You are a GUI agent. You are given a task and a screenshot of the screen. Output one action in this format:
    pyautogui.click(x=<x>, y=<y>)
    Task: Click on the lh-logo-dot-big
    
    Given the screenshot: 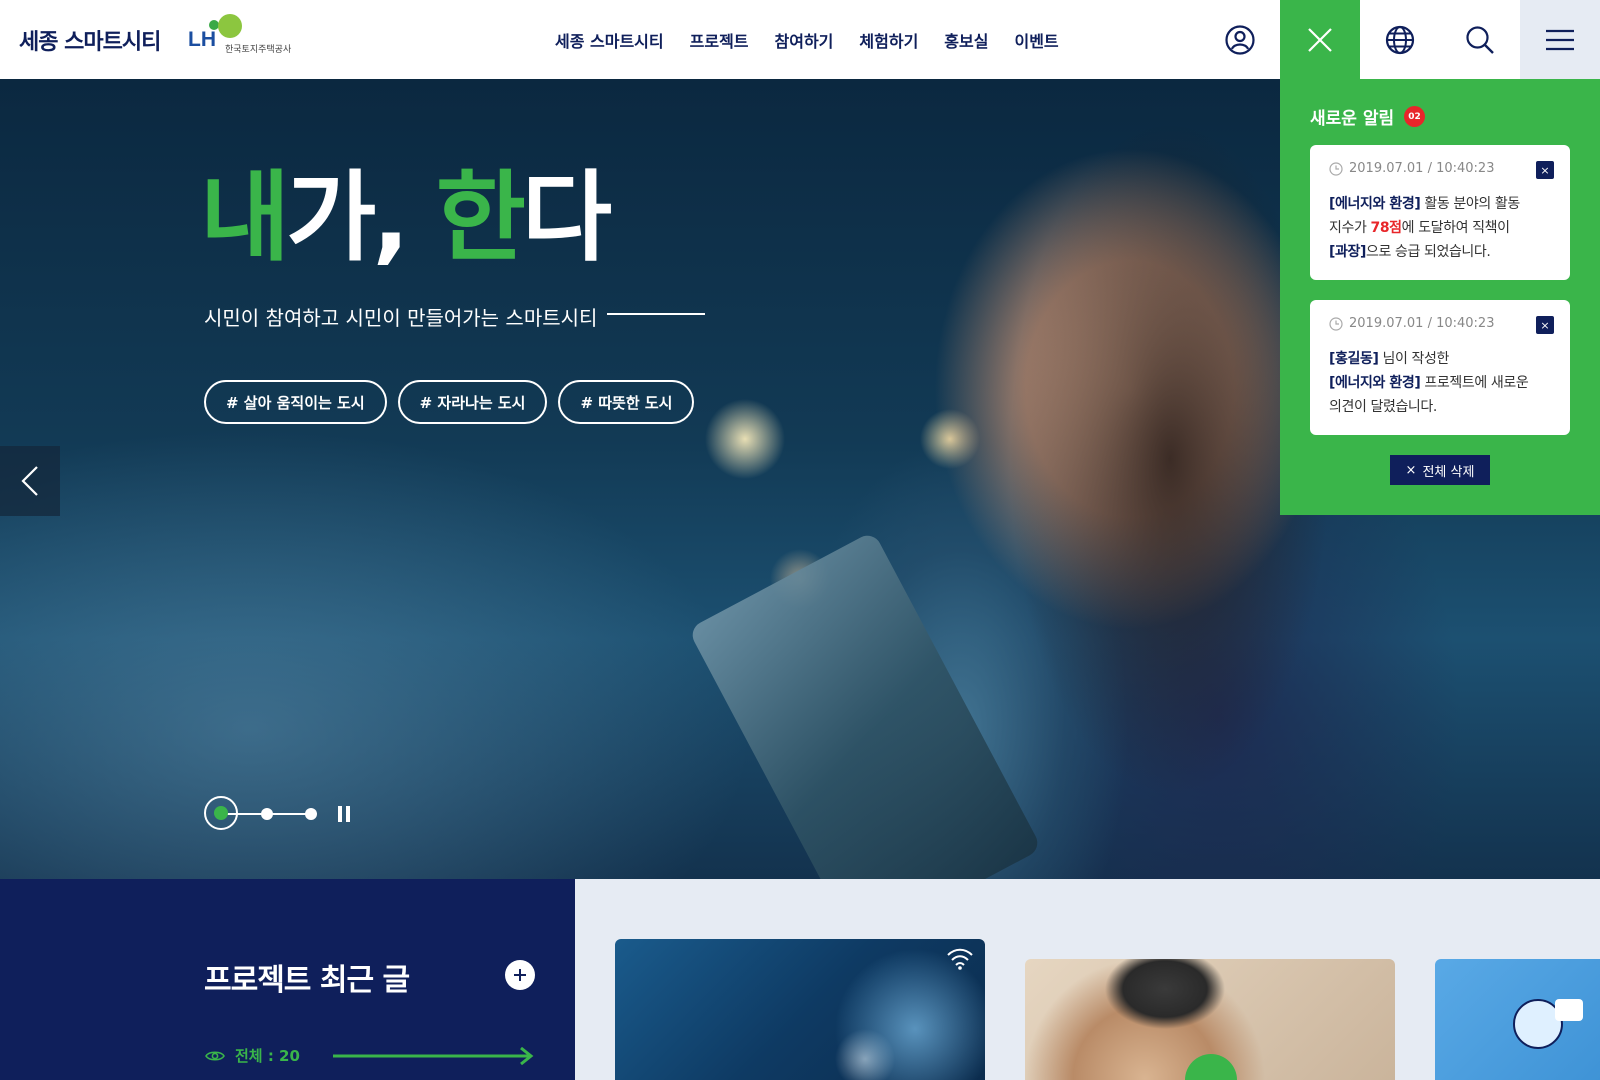 What is the action you would take?
    pyautogui.click(x=230, y=26)
    